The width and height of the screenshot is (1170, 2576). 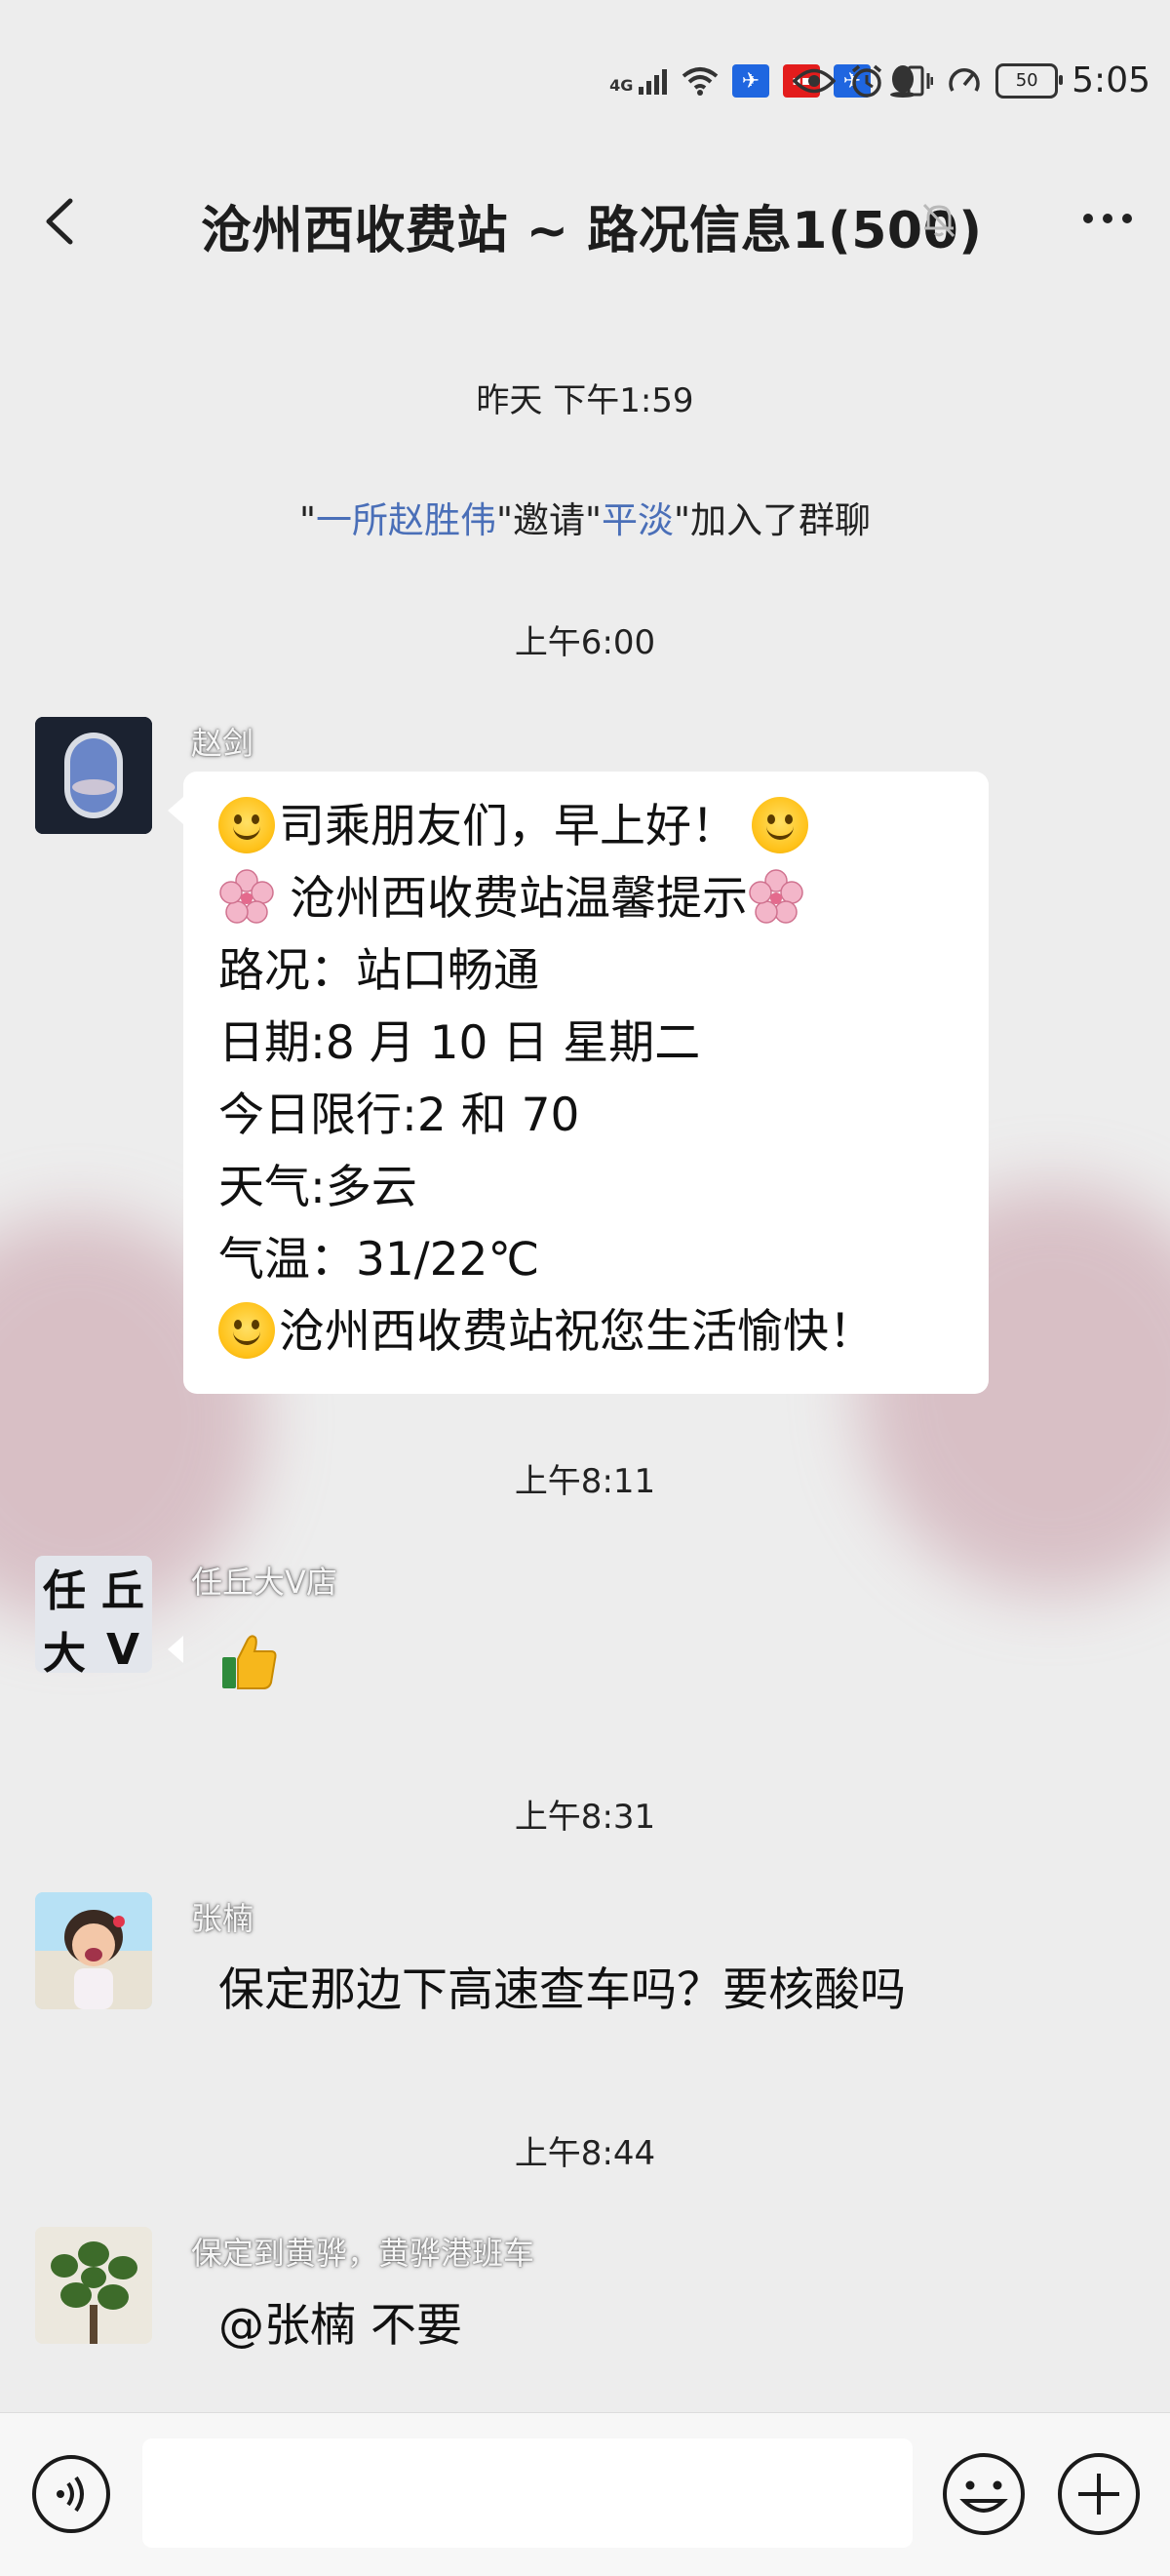 What do you see at coordinates (597, 1991) in the screenshot?
I see `message-bubble: 保定那边下高速查车吗？要核酸吗` at bounding box center [597, 1991].